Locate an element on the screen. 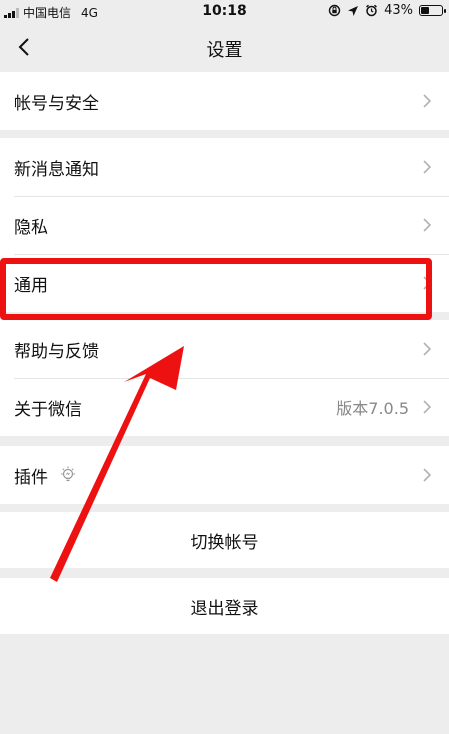 This screenshot has height=734, width=449. battery-level is located at coordinates (425, 10).